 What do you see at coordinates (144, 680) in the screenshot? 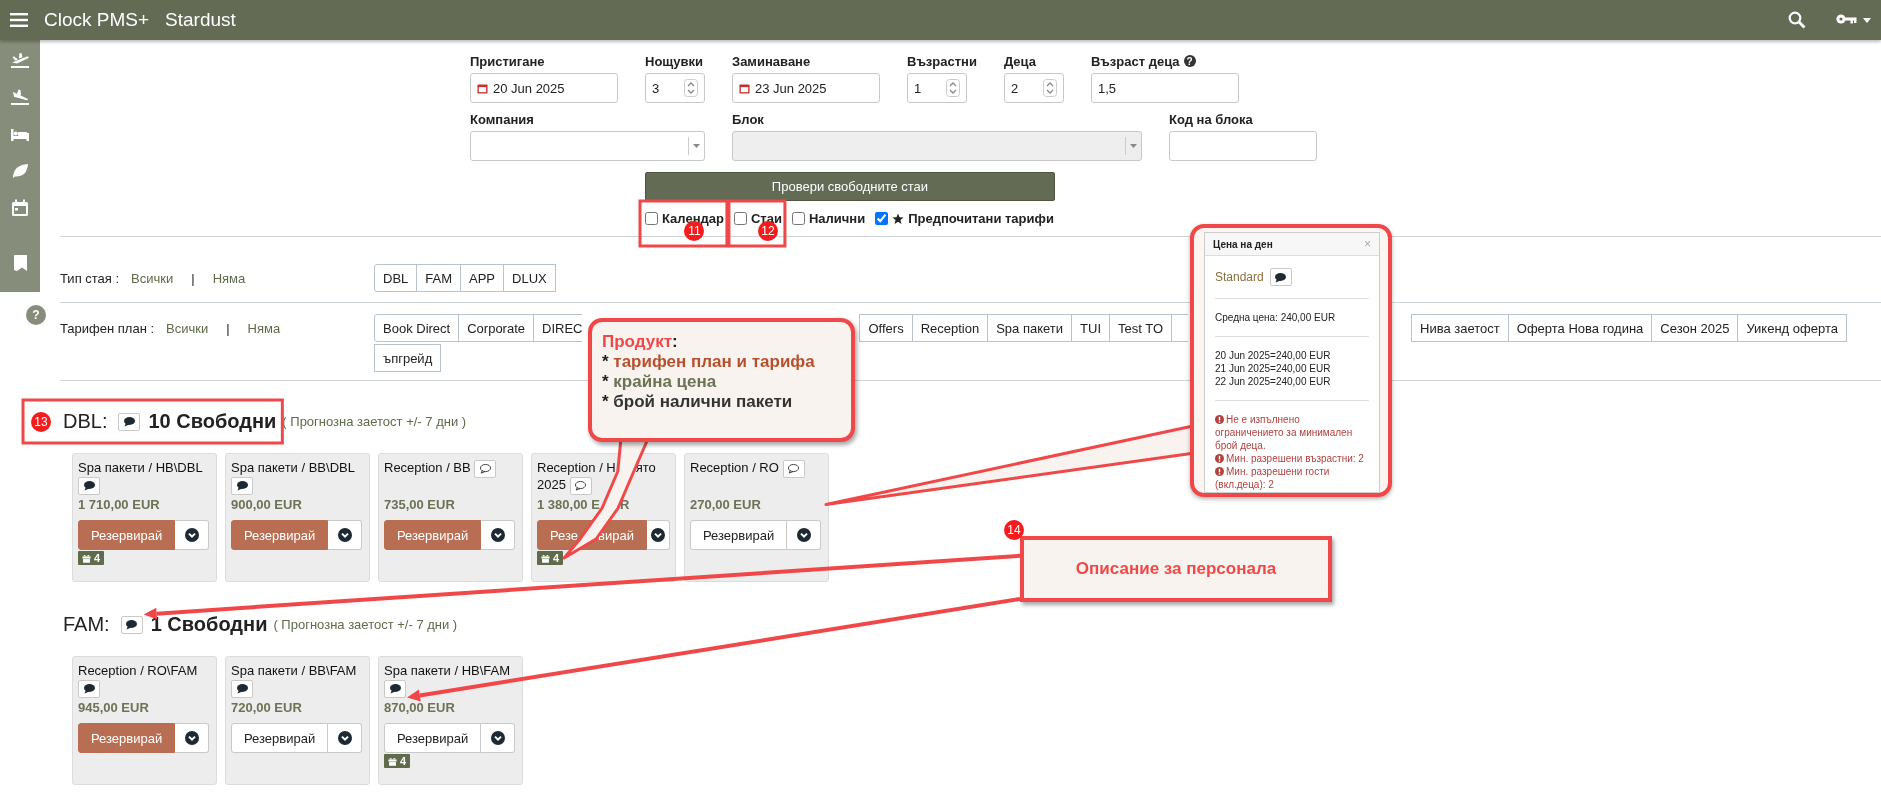
I see `product-title: Reception / RO\FAM` at bounding box center [144, 680].